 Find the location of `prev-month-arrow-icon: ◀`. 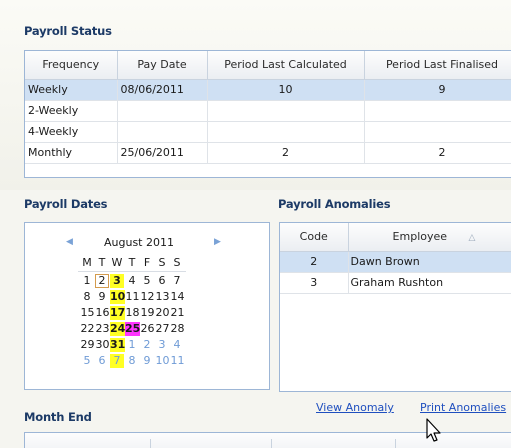

prev-month-arrow-icon: ◀ is located at coordinates (69, 242).